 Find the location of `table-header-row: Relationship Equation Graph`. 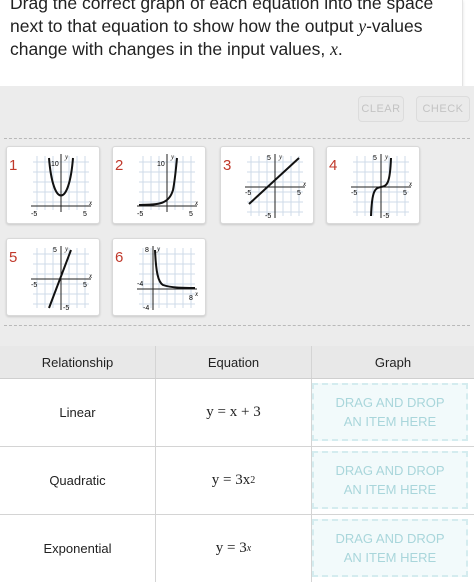

table-header-row: Relationship Equation Graph is located at coordinates (237, 362).